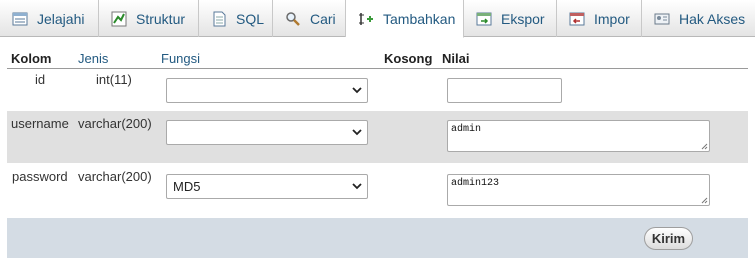 The image size is (755, 270). Describe the element at coordinates (366, 19) in the screenshot. I see `insert-icon` at that location.